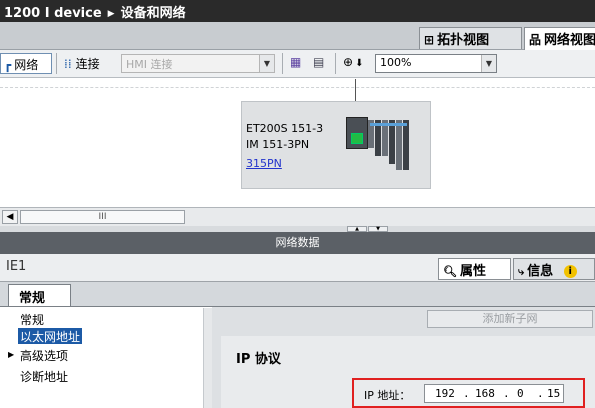 The width and height of the screenshot is (595, 408). What do you see at coordinates (264, 163) in the screenshot?
I see `device-link: 315PN` at bounding box center [264, 163].